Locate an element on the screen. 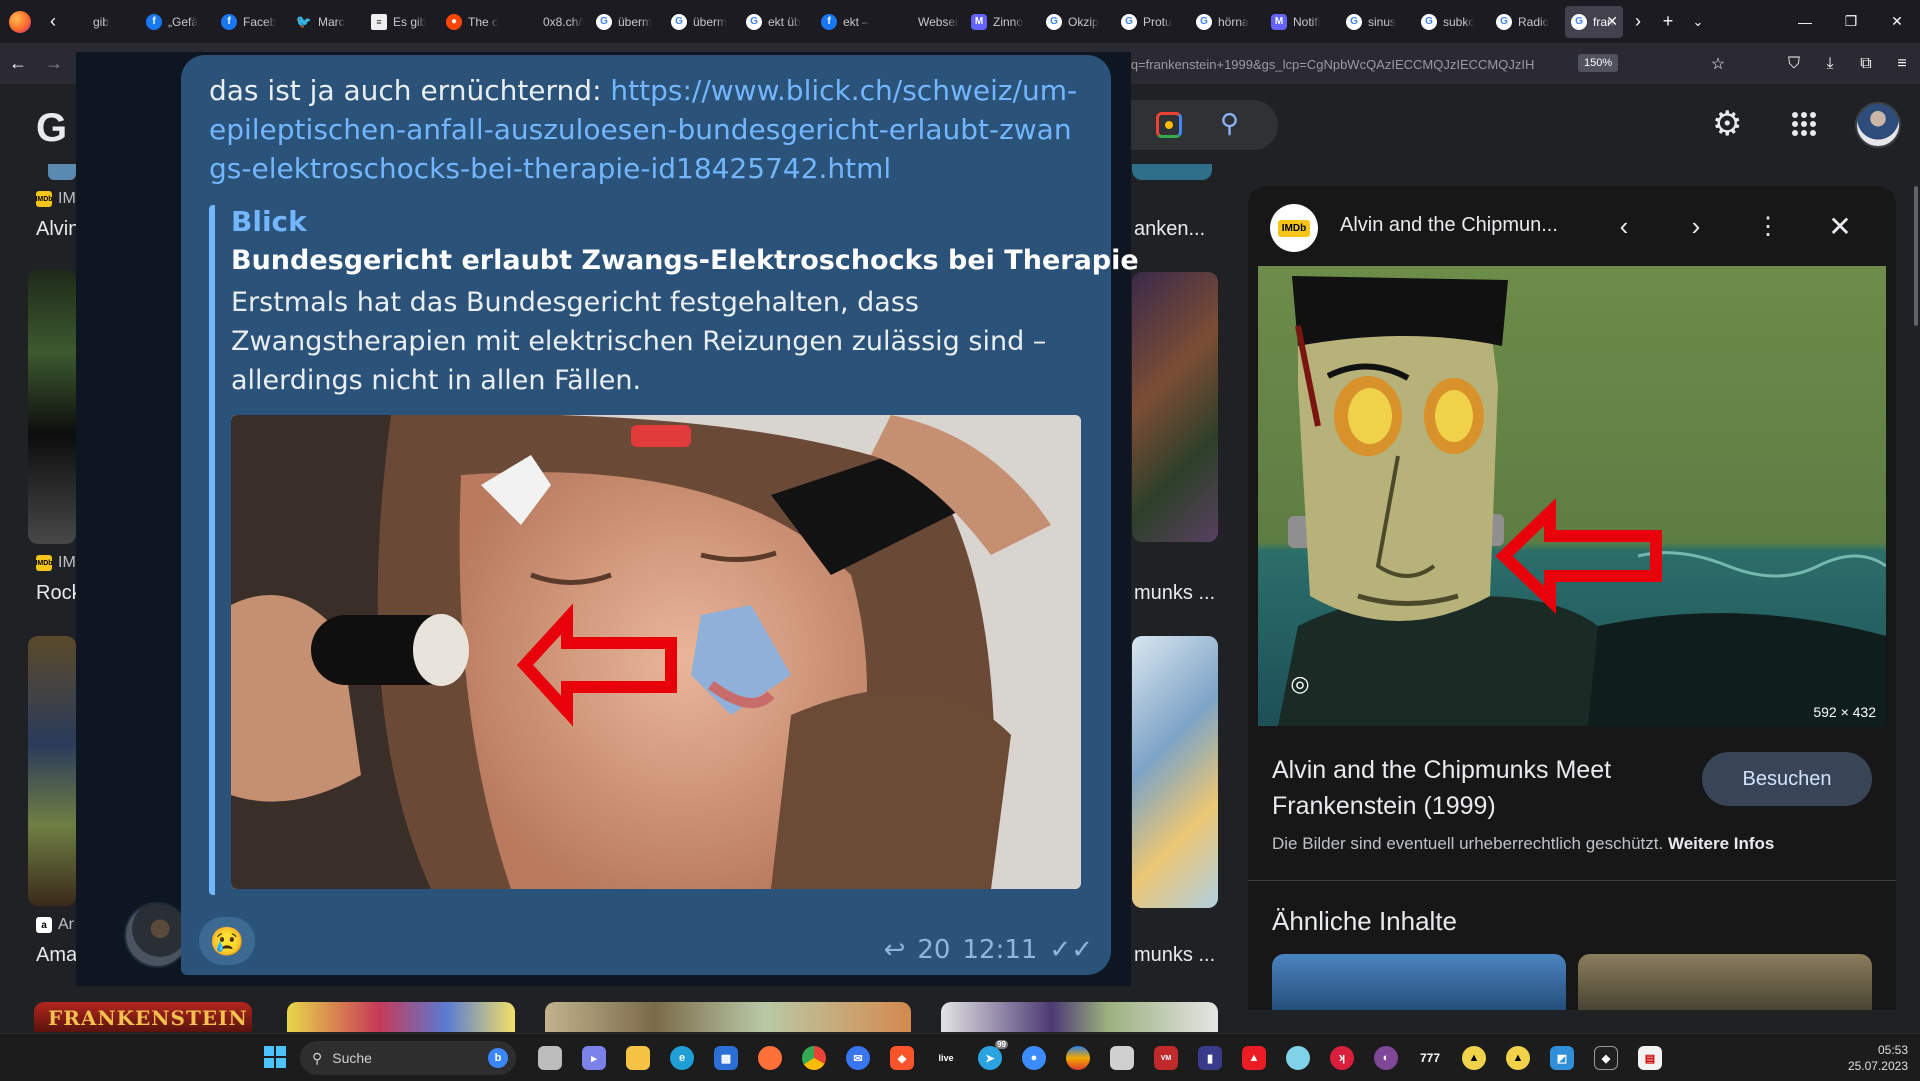 The height and width of the screenshot is (1081, 1920). linux-2-icon: ▲ is located at coordinates (1518, 1058).